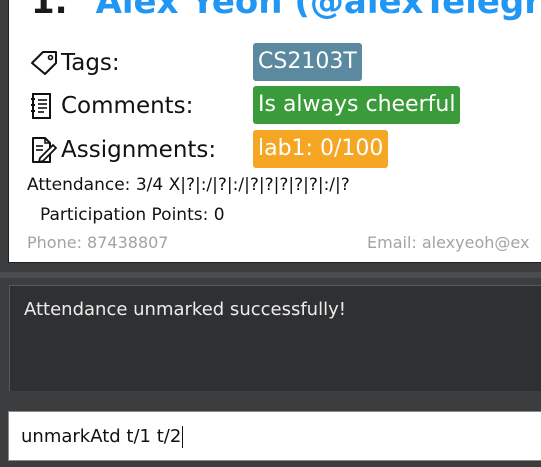  I want to click on tag-icon, so click(45, 63).